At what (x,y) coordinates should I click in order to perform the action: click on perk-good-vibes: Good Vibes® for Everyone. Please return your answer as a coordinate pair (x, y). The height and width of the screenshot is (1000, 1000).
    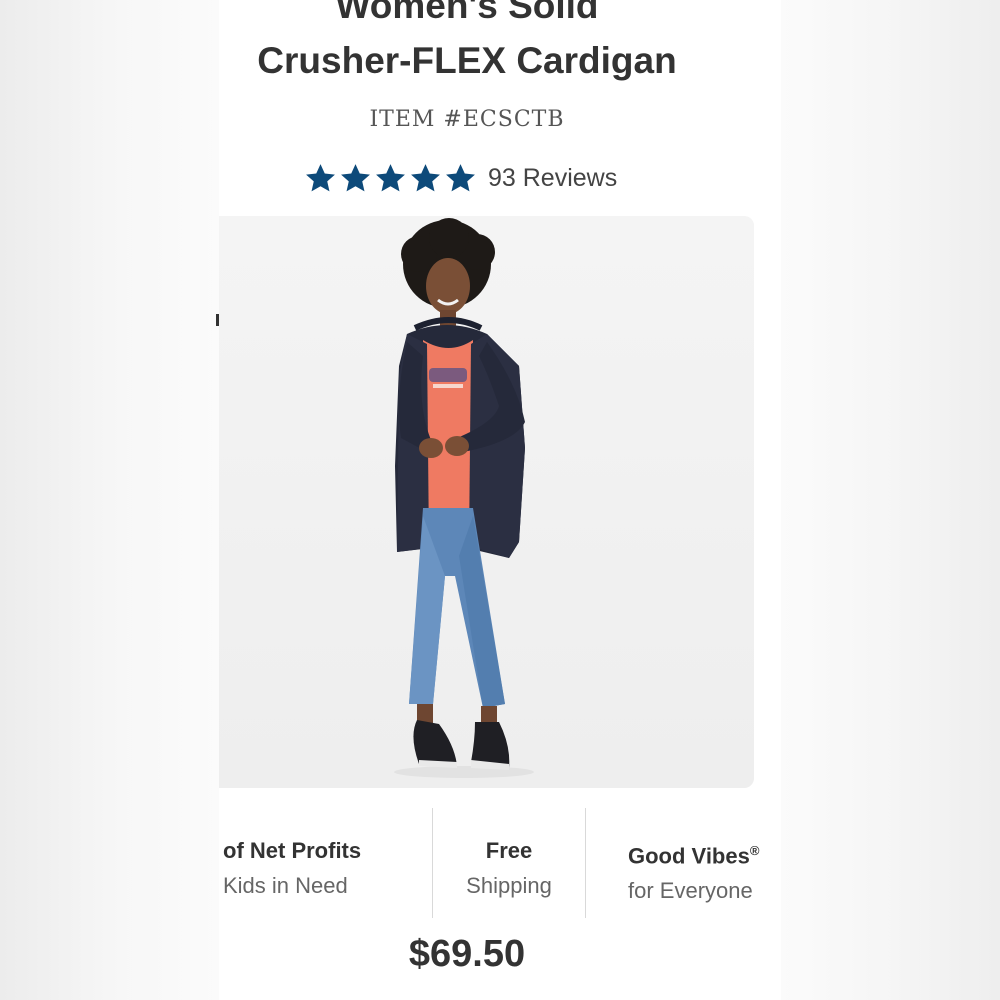
    Looking at the image, I should click on (703, 870).